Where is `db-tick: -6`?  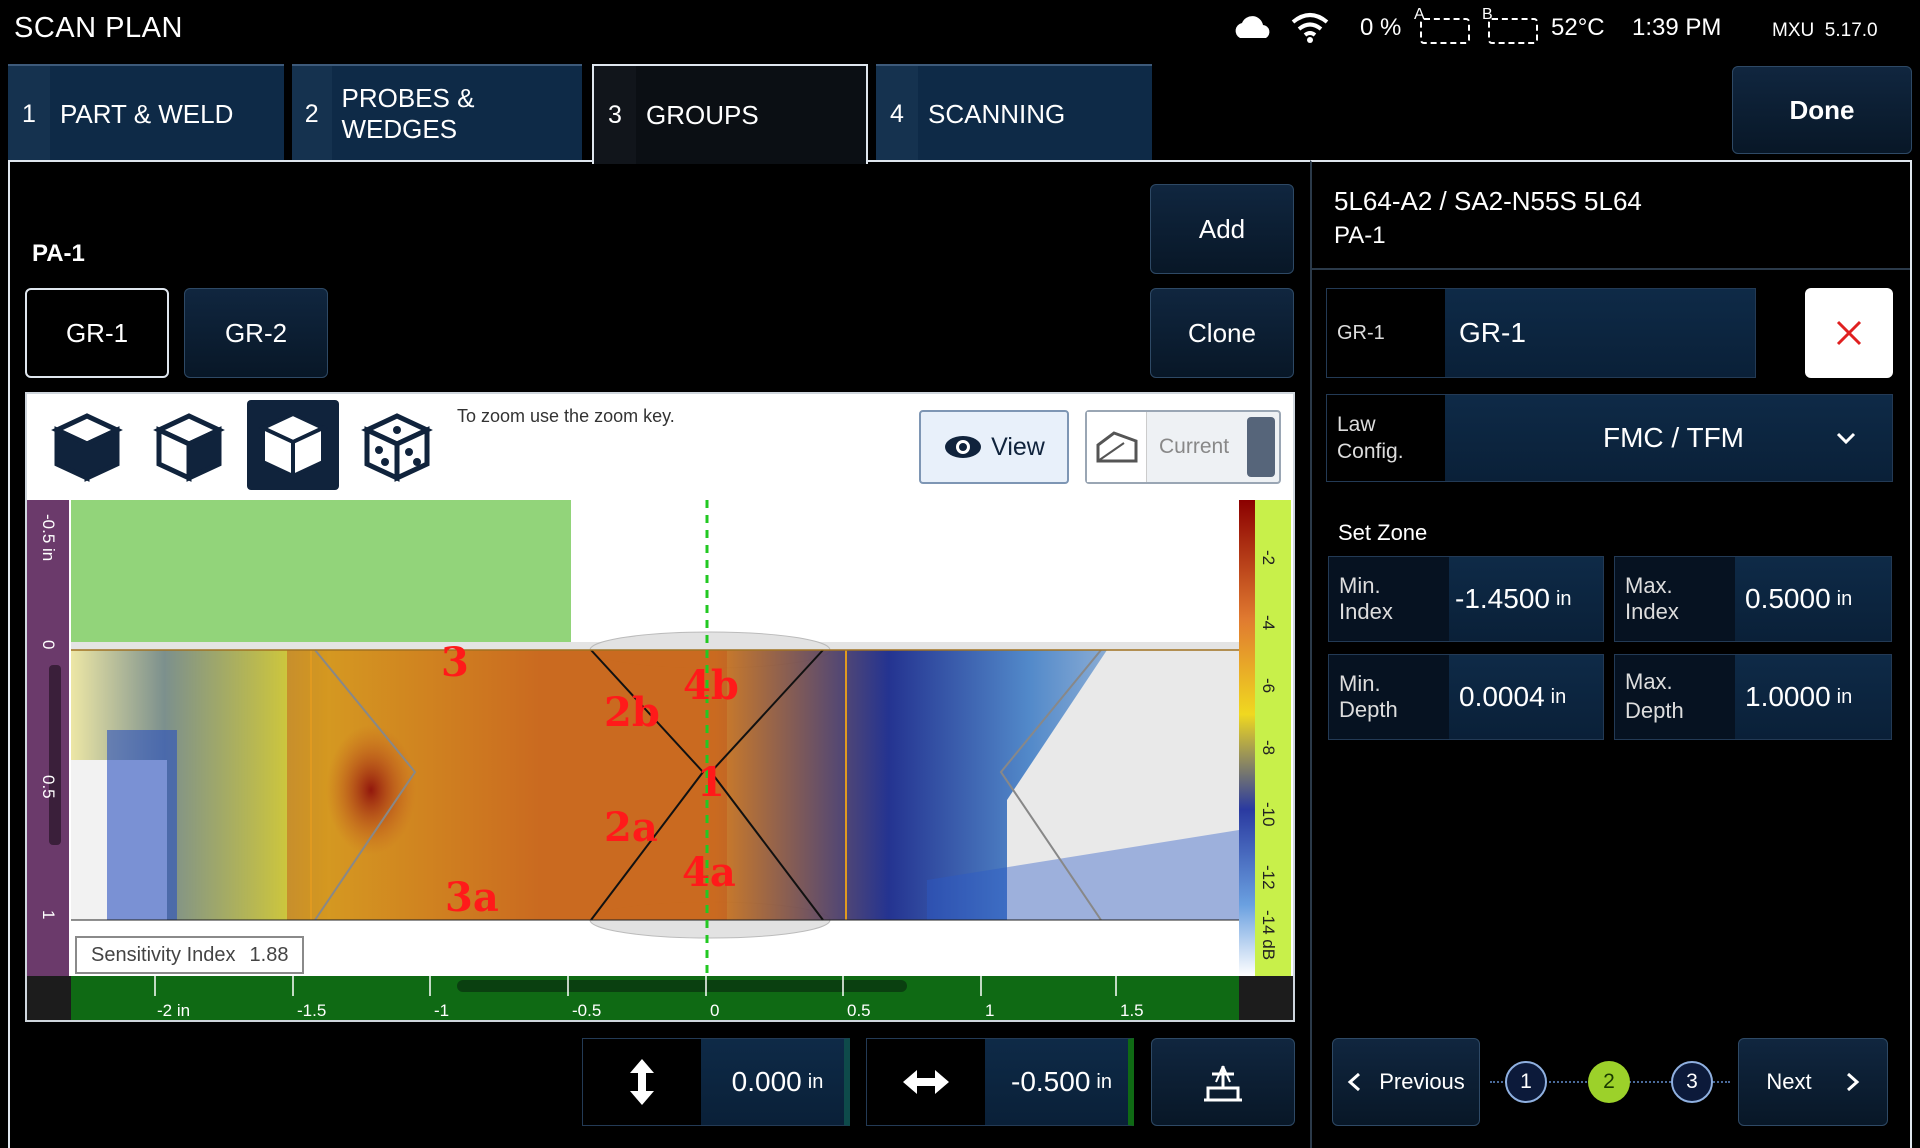 db-tick: -6 is located at coordinates (1268, 685).